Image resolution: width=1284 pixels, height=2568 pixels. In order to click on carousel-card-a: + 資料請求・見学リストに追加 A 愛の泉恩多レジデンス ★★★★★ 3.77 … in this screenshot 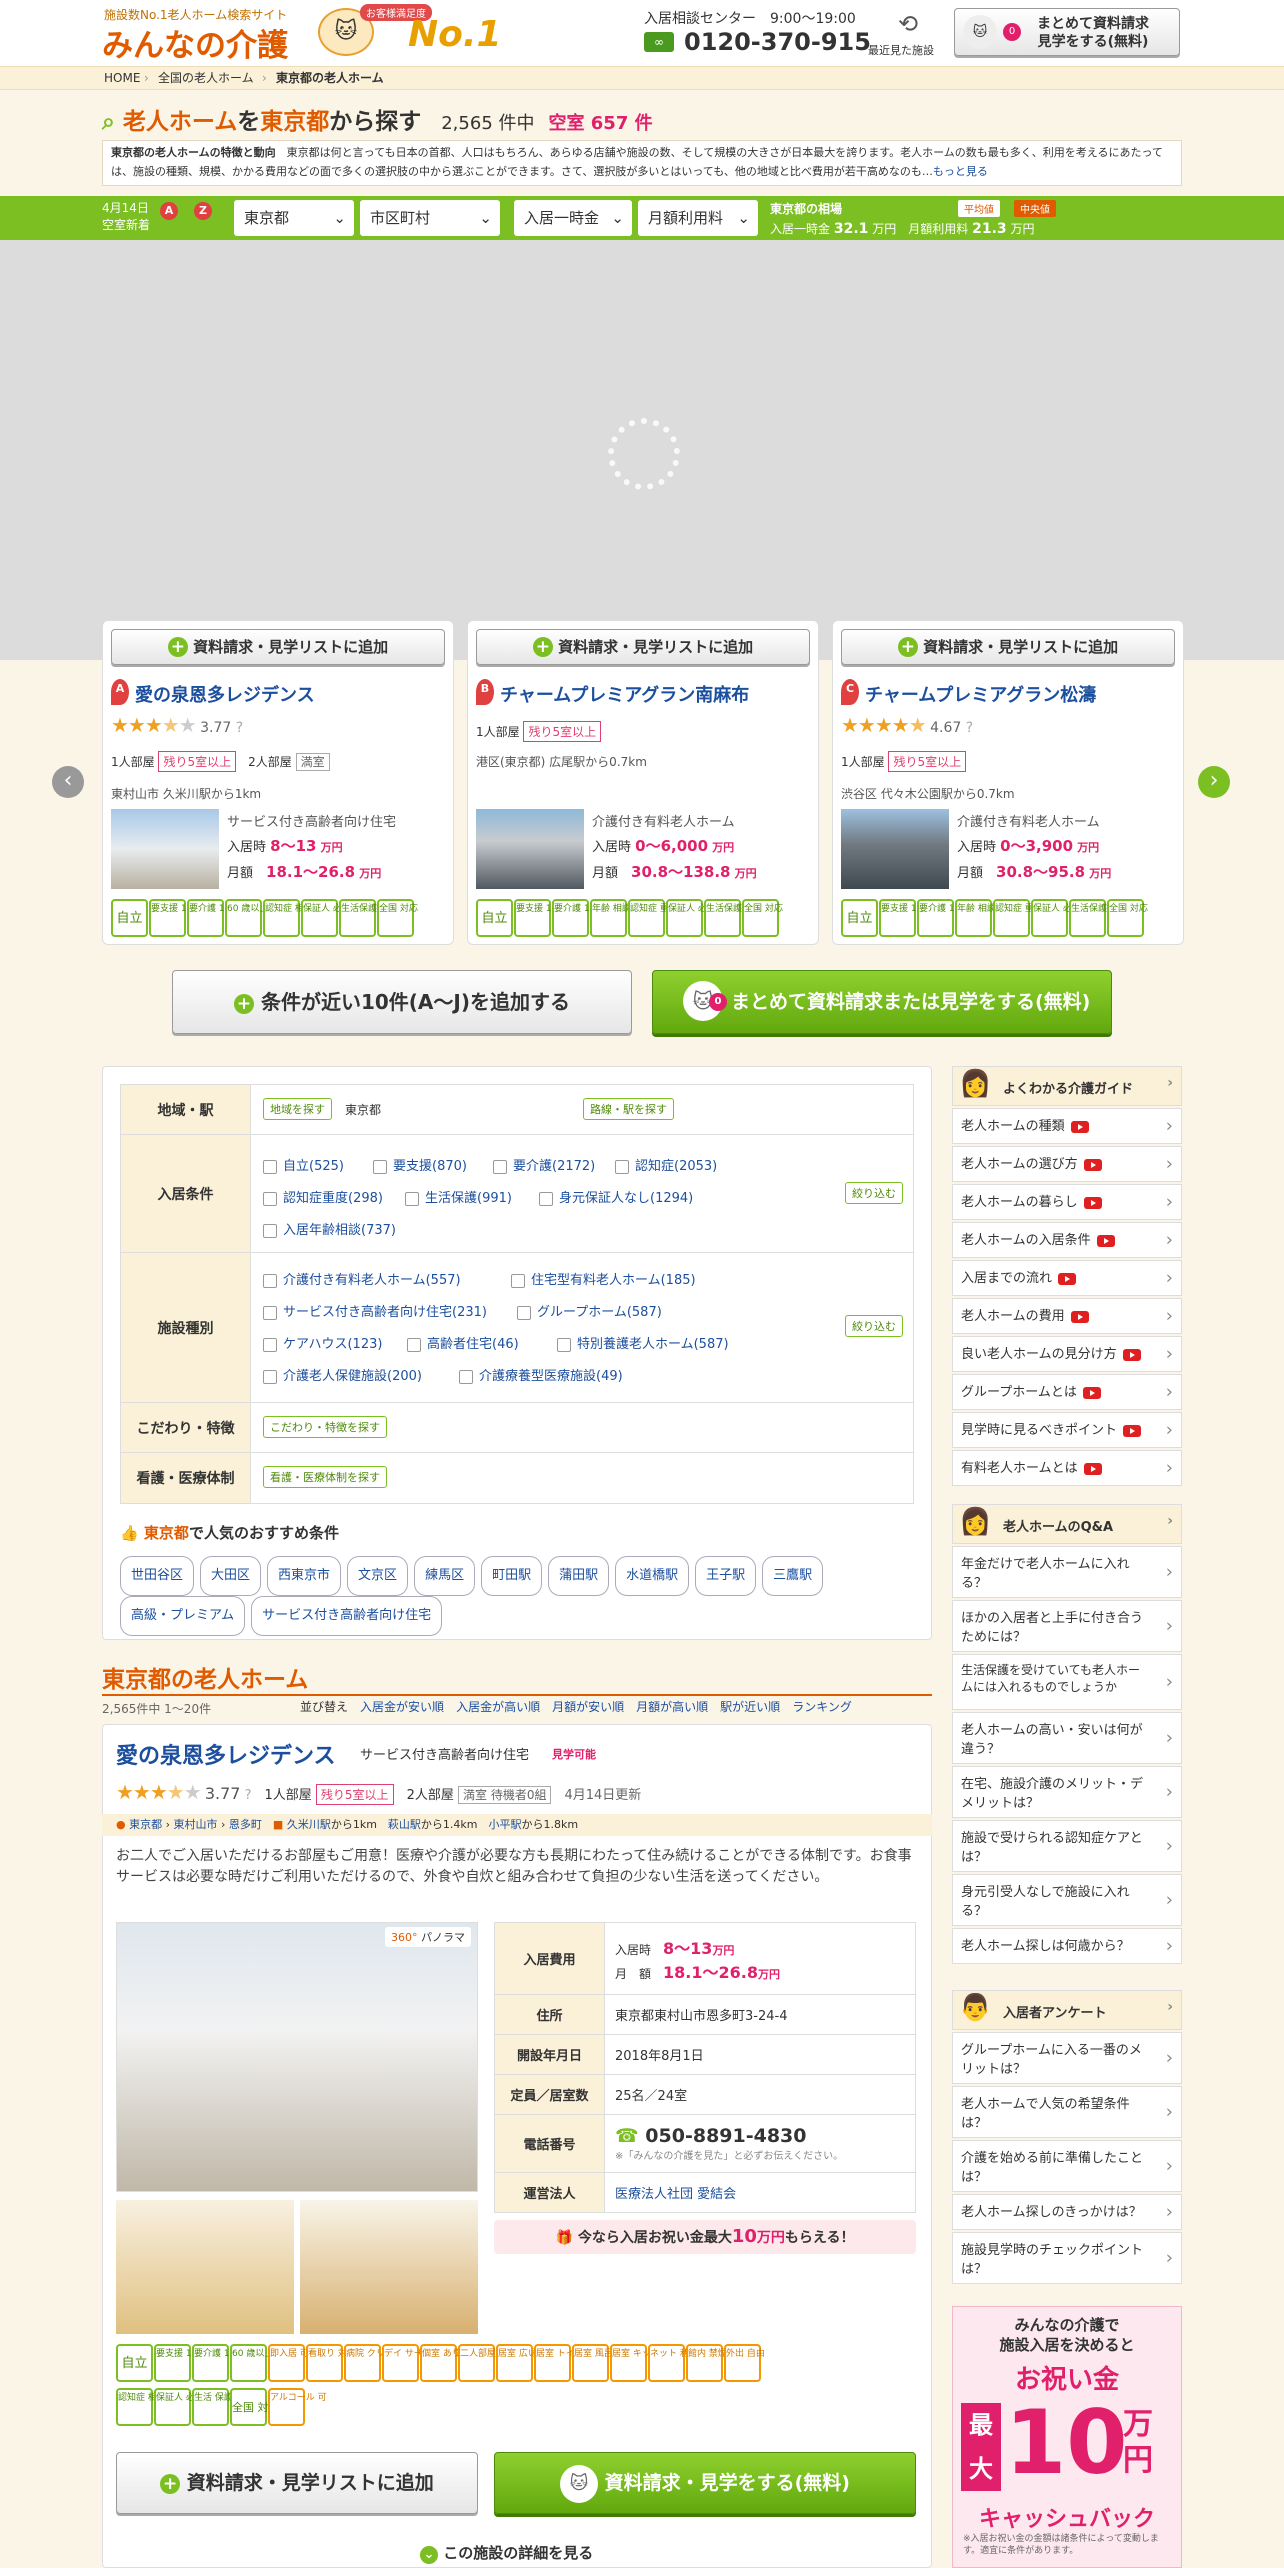, I will do `click(278, 782)`.